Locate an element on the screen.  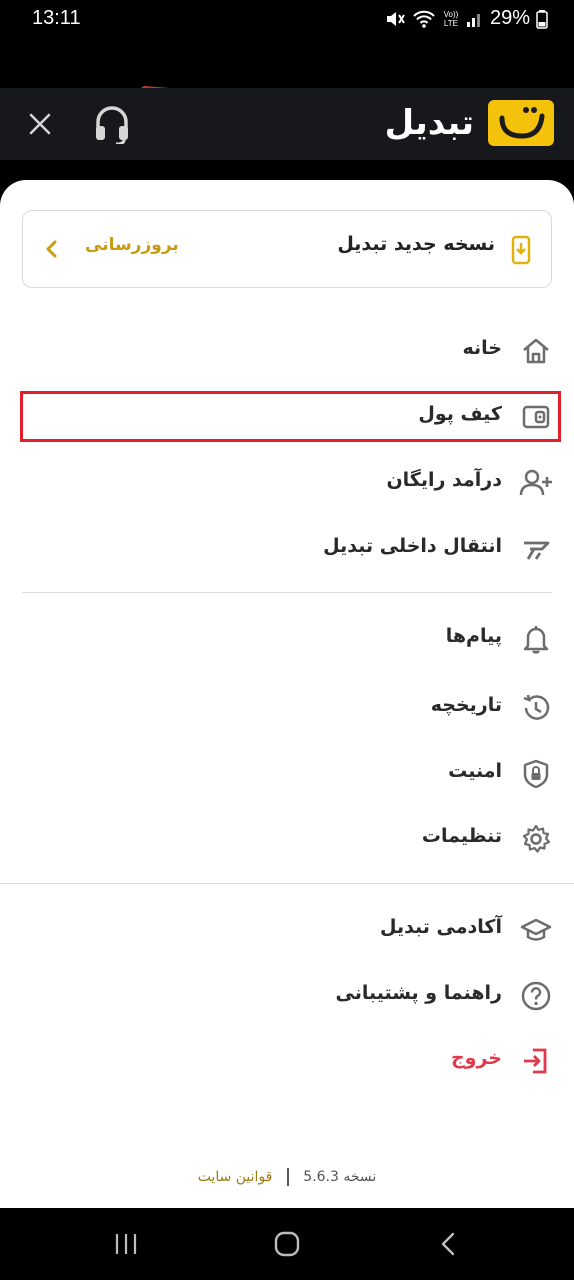
shield-lock-icon is located at coordinates (536, 774).